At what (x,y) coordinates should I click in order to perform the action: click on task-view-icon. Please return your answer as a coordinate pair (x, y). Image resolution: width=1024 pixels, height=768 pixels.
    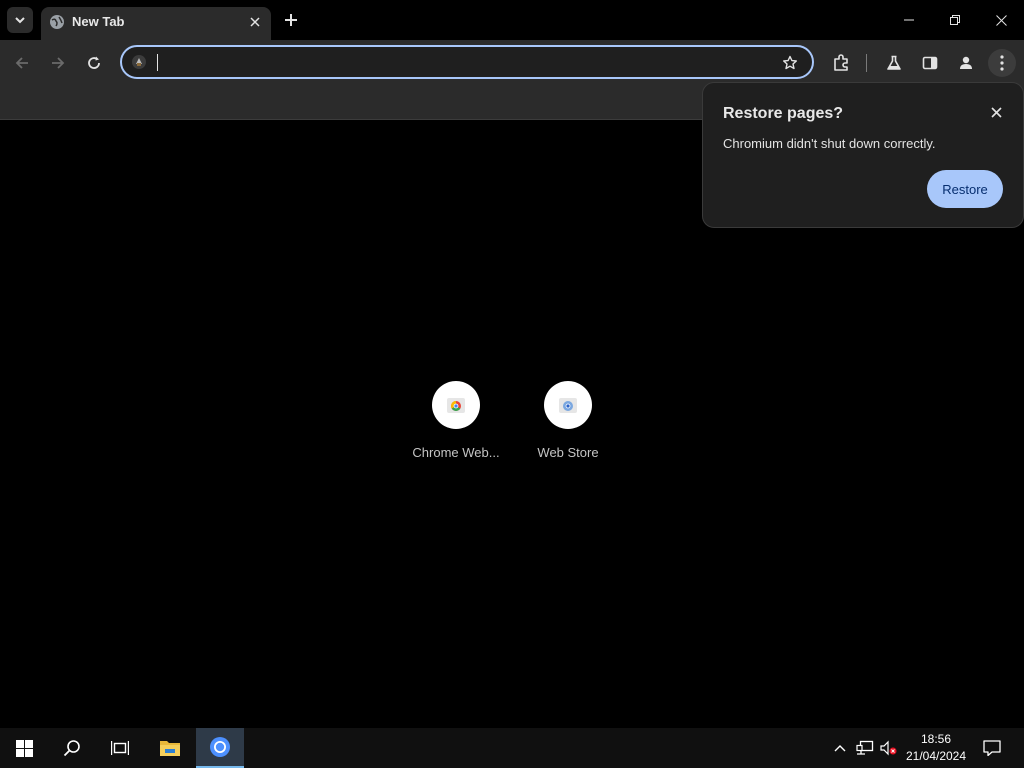
    Looking at the image, I should click on (120, 748).